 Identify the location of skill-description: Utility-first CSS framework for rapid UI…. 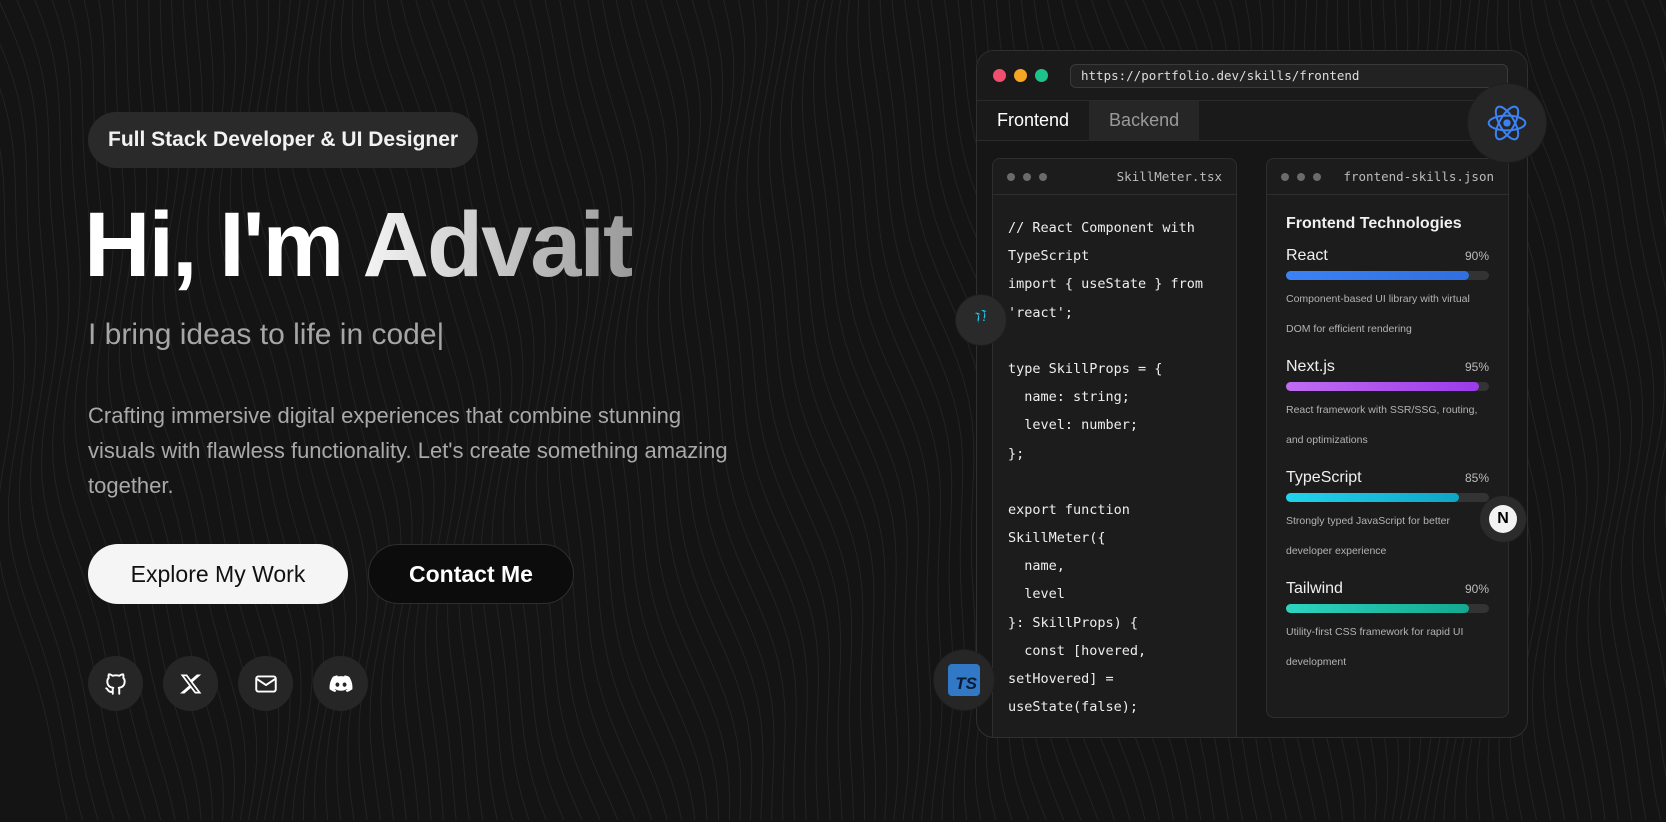
(1375, 647).